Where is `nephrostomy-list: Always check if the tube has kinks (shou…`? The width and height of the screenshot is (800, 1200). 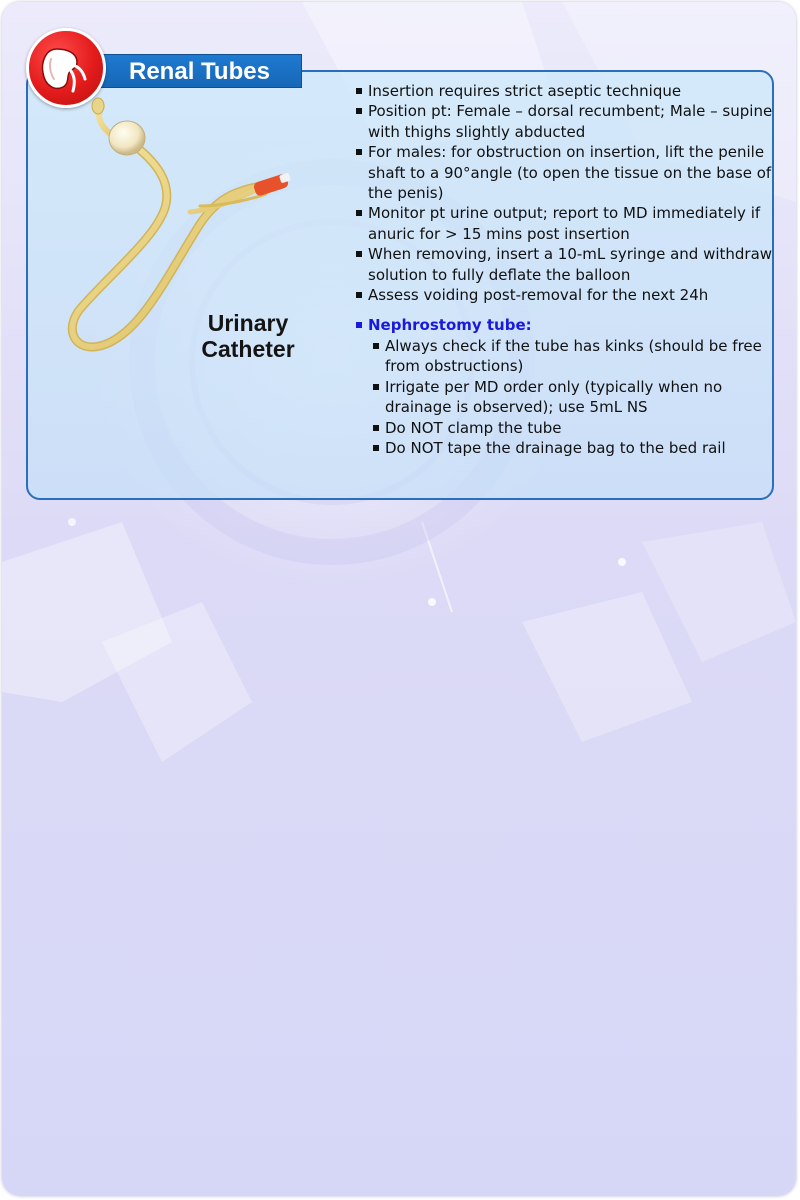 nephrostomy-list: Always check if the tube has kinks (shou… is located at coordinates (572, 397).